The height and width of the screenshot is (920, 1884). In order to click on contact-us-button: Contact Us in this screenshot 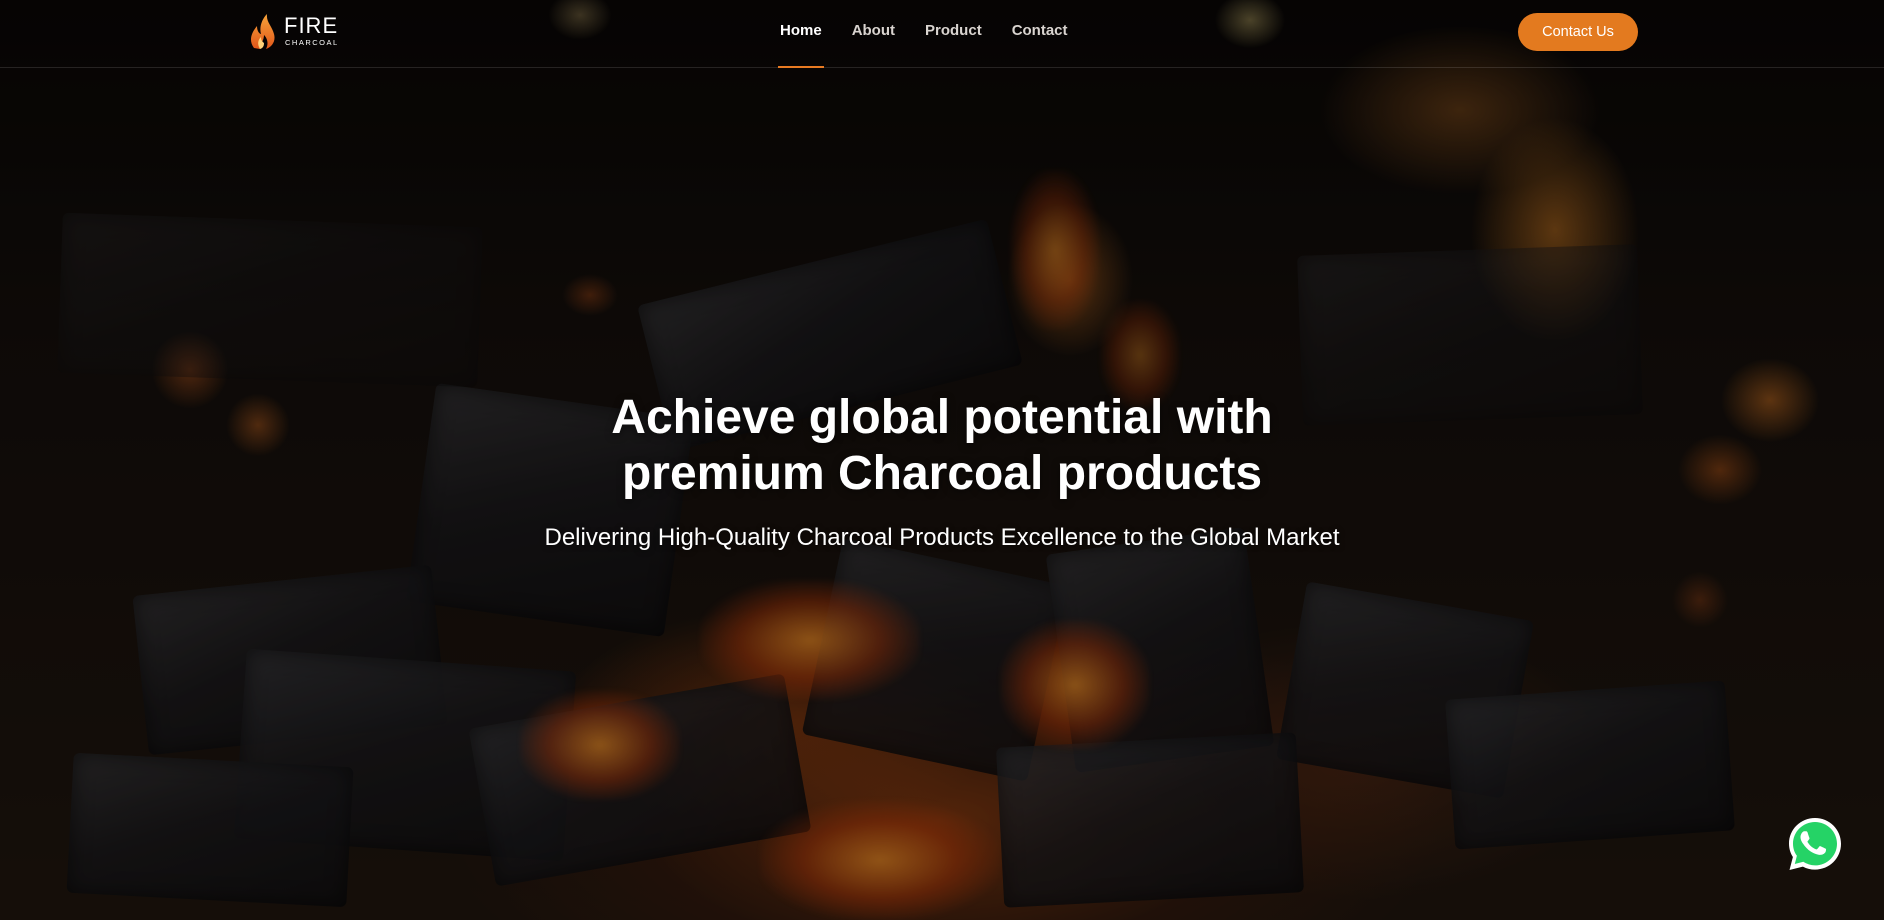, I will do `click(1578, 32)`.